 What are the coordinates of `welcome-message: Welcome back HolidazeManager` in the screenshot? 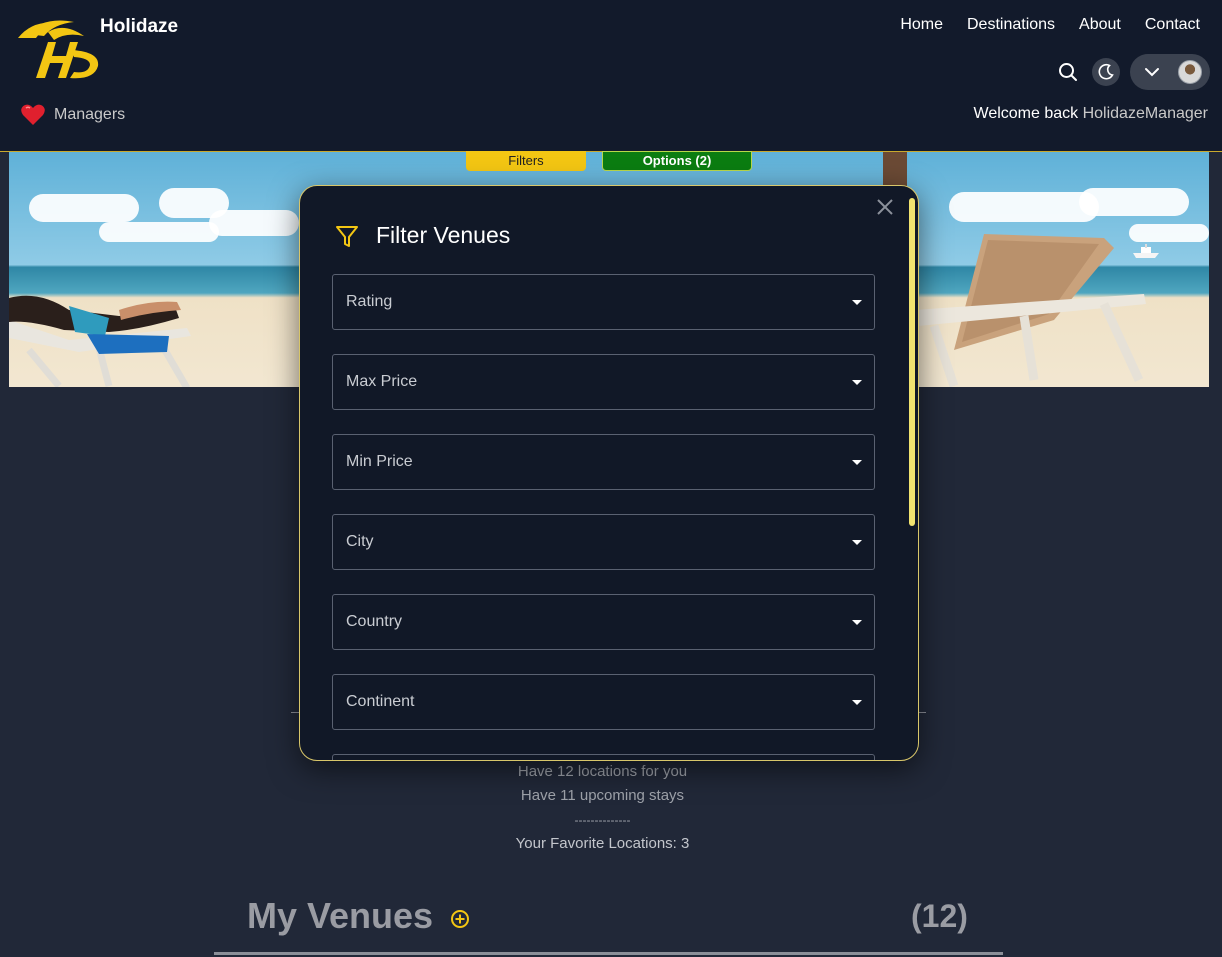 It's located at (1091, 114).